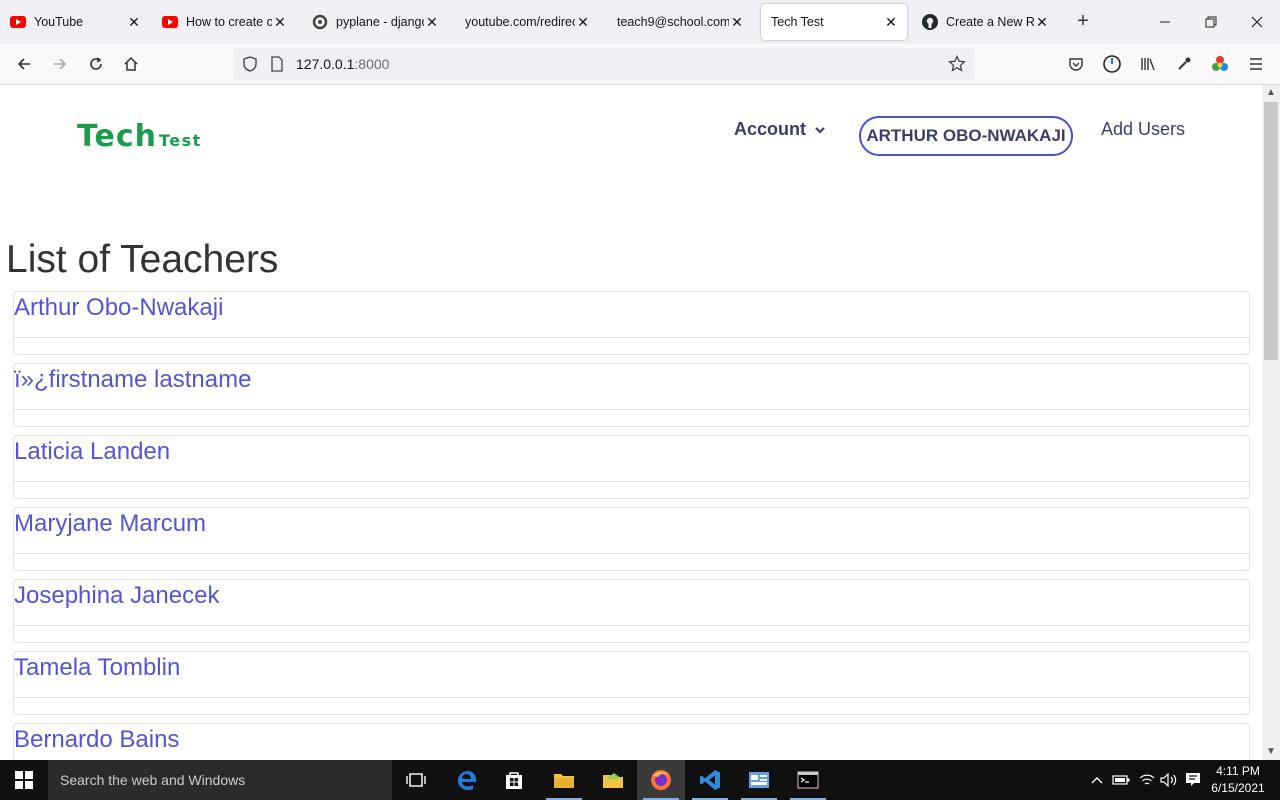 This screenshot has width=1280, height=800. I want to click on edge-app-button, so click(466, 780).